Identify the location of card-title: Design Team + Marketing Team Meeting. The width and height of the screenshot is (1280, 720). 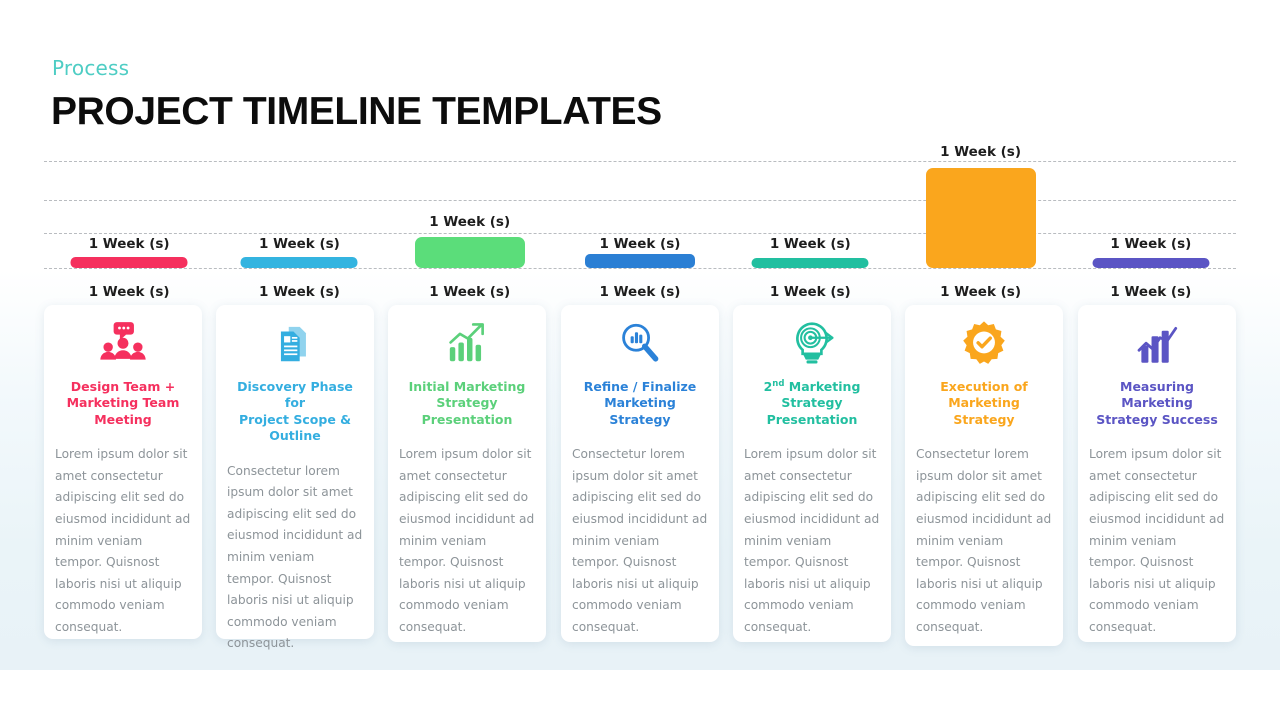
(123, 403).